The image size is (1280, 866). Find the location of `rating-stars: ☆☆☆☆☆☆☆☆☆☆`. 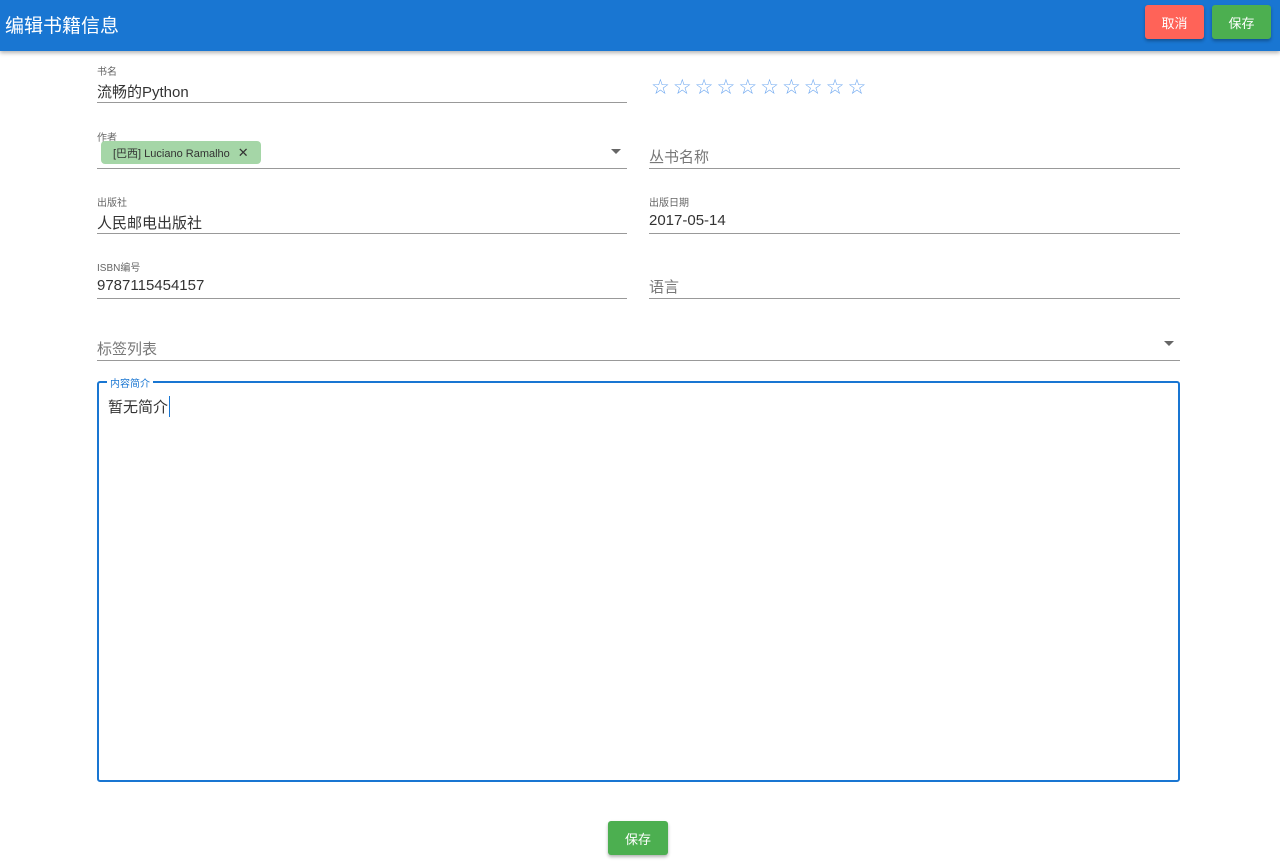

rating-stars: ☆☆☆☆☆☆☆☆☆☆ is located at coordinates (760, 87).